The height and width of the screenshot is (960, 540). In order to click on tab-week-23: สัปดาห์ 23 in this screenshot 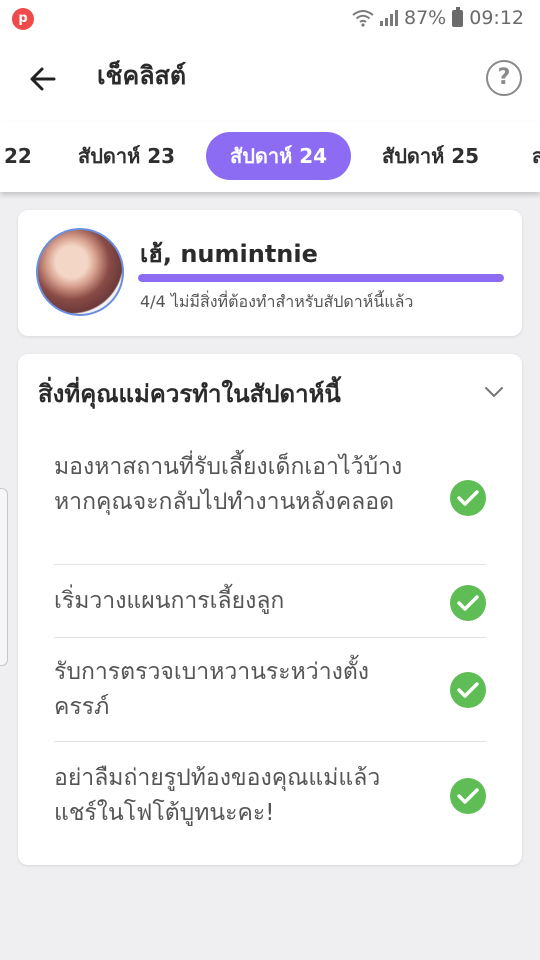, I will do `click(126, 156)`.